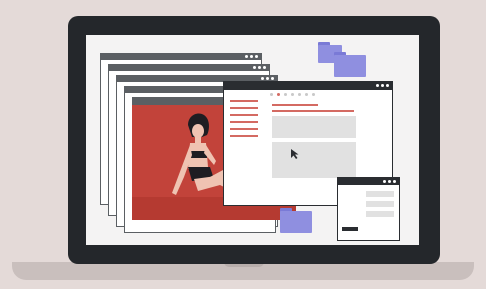  Describe the element at coordinates (313, 111) in the screenshot. I see `content-subheading-line` at that location.